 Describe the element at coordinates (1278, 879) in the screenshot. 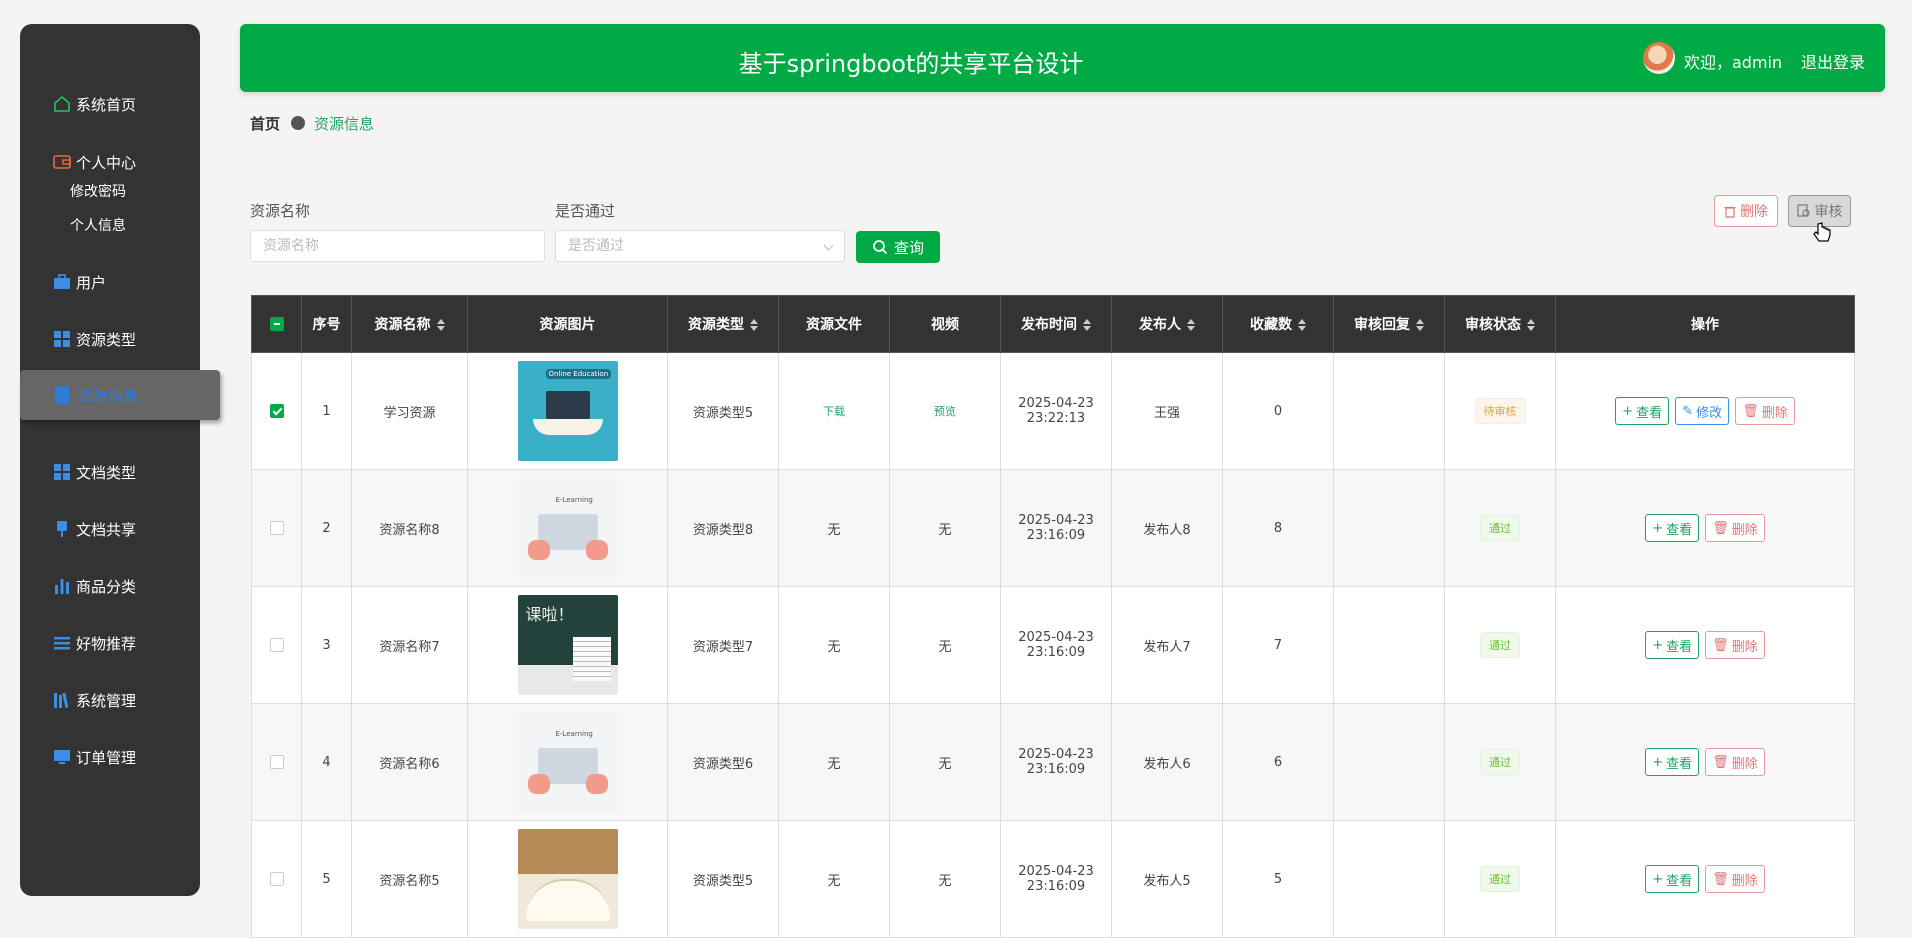

I see `favorite-count: 5` at that location.